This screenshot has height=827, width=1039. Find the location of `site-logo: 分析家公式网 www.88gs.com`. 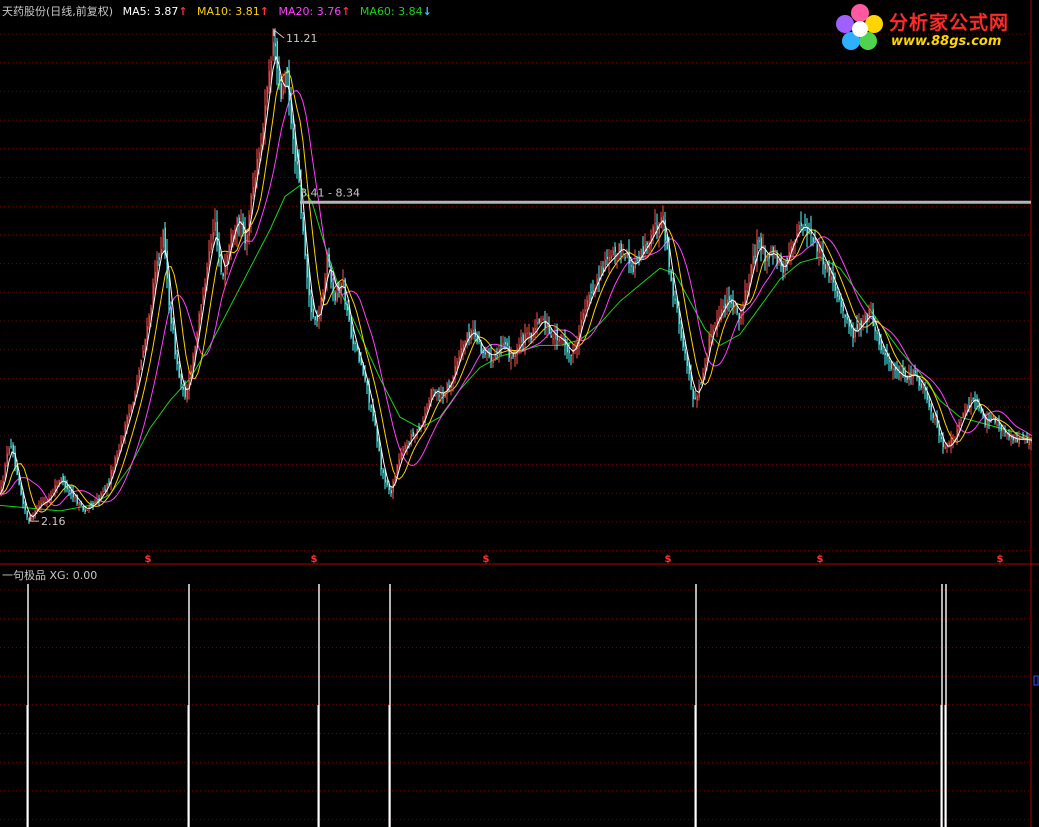

site-logo: 分析家公式网 www.88gs.com is located at coordinates (933, 28).